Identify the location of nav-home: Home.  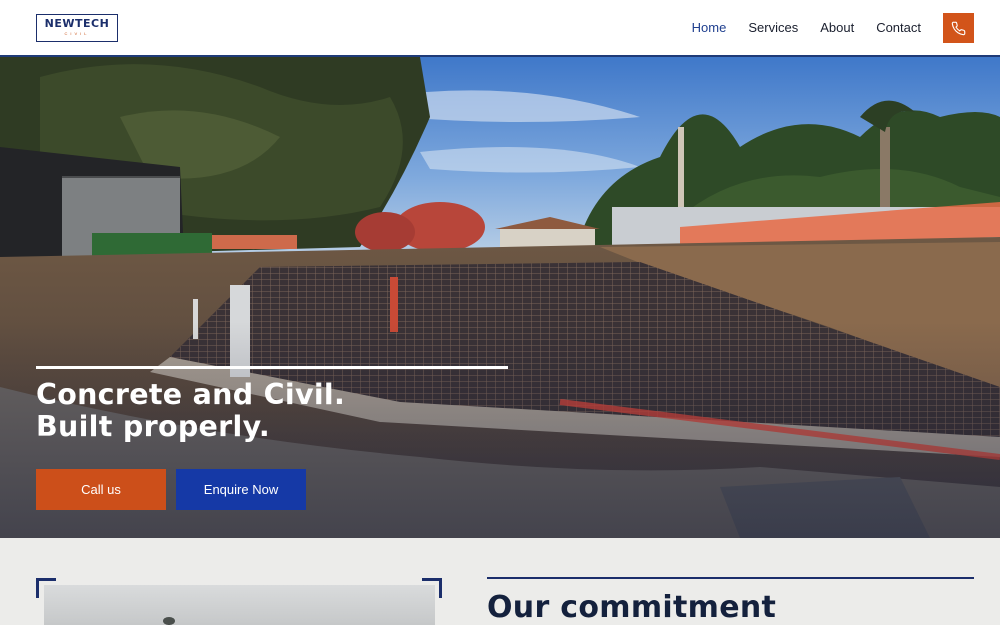
(709, 27).